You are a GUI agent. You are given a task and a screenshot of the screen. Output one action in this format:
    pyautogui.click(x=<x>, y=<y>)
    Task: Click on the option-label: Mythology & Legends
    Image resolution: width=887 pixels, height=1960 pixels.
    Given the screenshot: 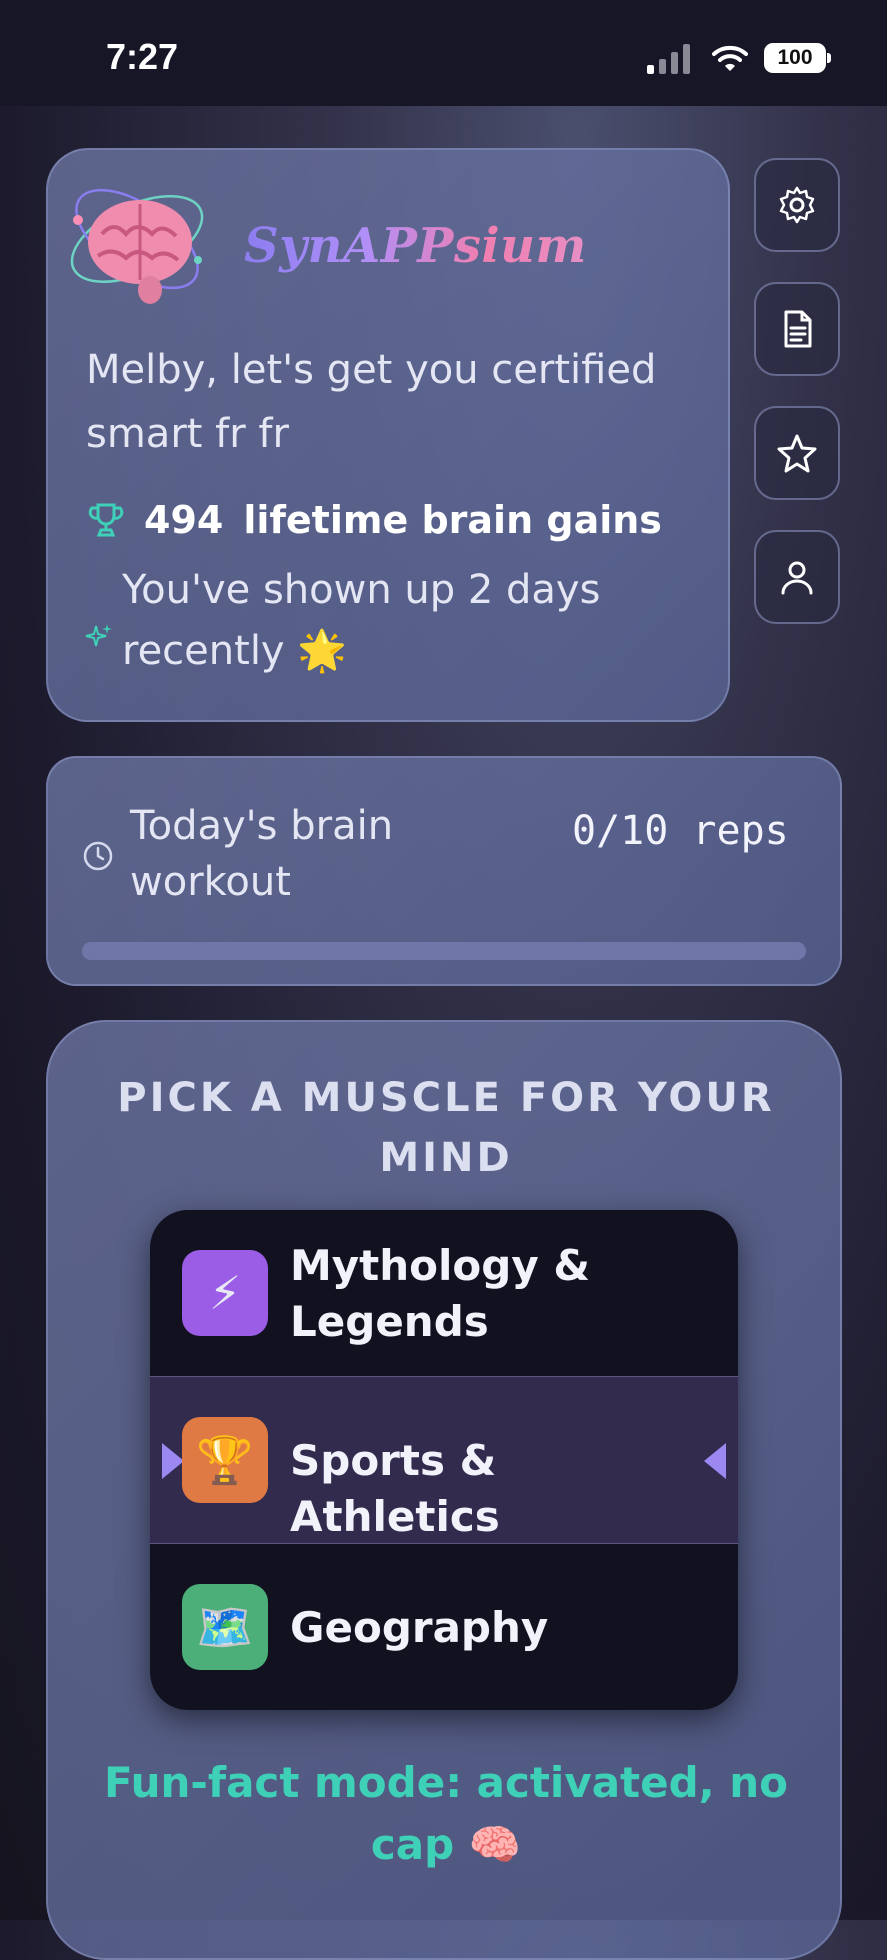 What is the action you would take?
    pyautogui.click(x=440, y=1293)
    